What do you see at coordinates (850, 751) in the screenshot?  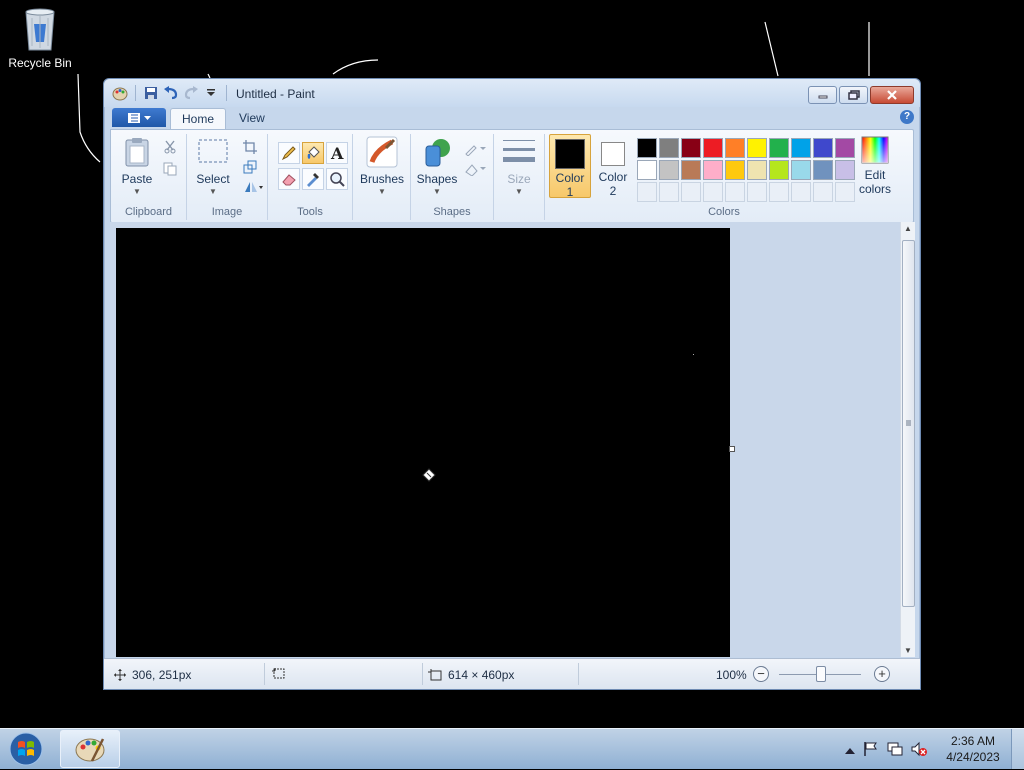 I see `show-hidden-icons` at bounding box center [850, 751].